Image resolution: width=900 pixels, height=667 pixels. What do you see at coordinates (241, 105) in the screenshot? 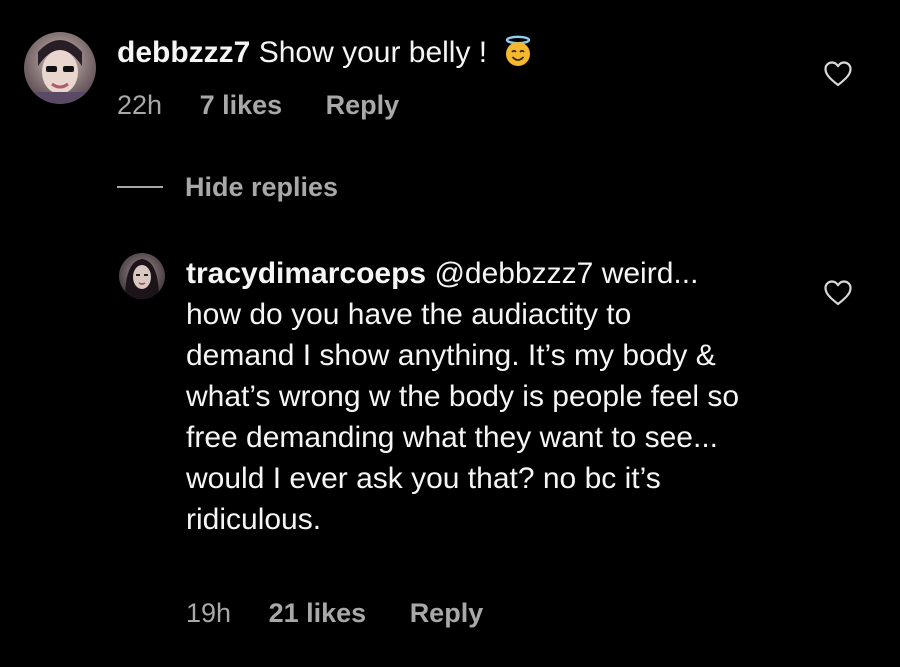
I see `comment-likes-count: 7 likes` at bounding box center [241, 105].